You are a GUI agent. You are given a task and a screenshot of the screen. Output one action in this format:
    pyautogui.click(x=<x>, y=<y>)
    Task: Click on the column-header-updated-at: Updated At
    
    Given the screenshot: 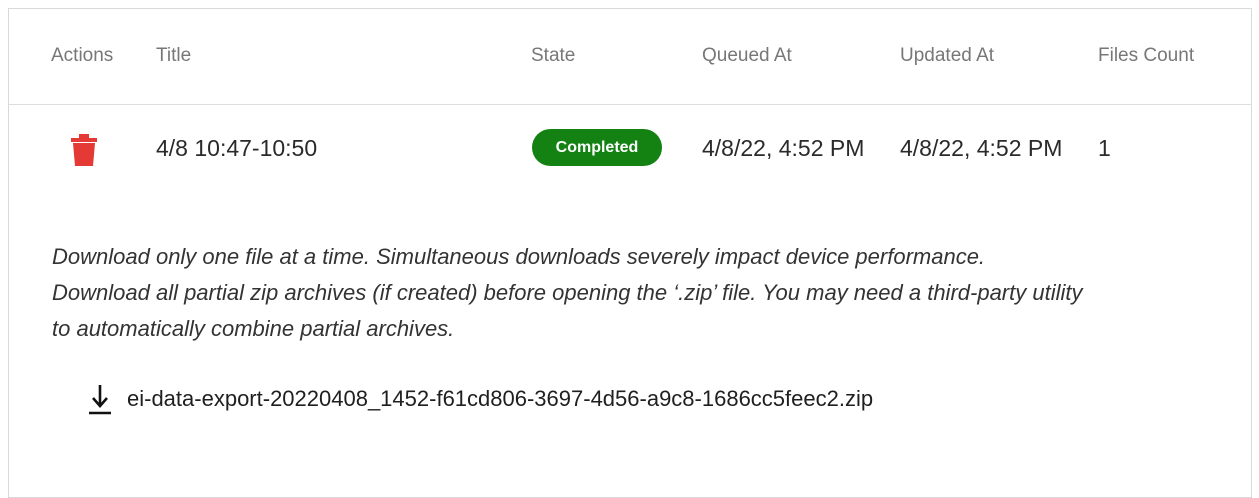 What is the action you would take?
    pyautogui.click(x=947, y=55)
    